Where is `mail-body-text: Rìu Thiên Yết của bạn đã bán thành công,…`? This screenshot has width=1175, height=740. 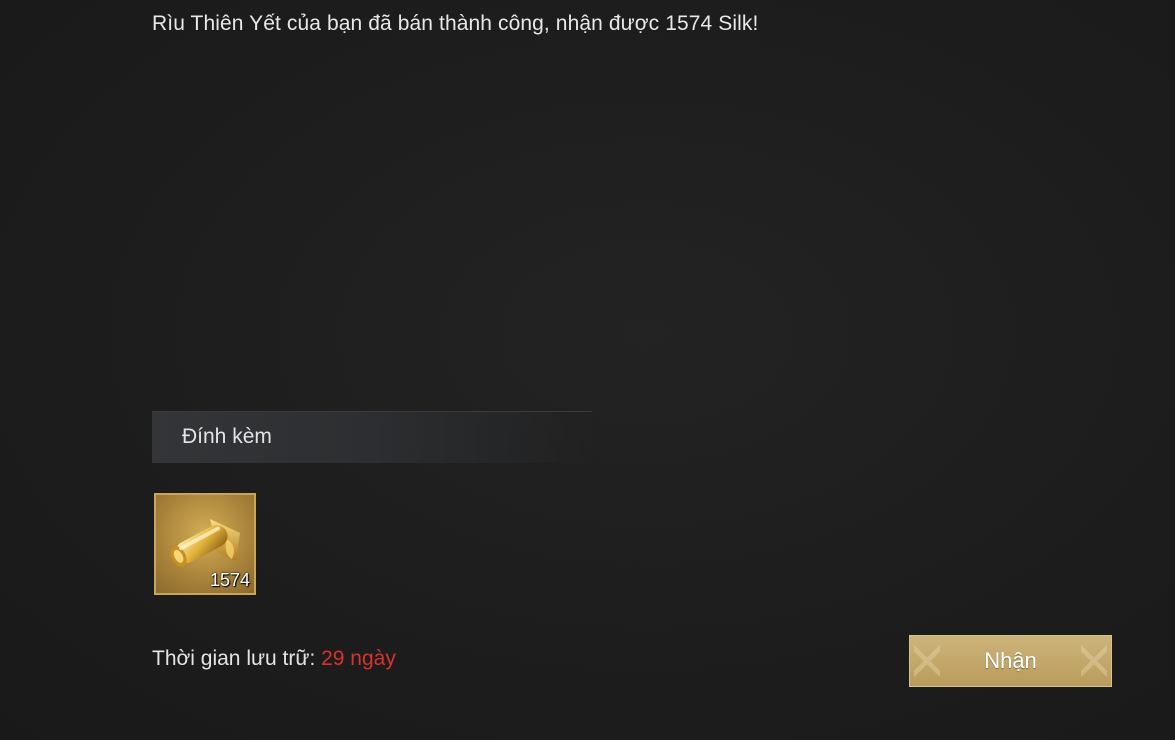 mail-body-text: Rìu Thiên Yết của bạn đã bán thành công,… is located at coordinates (455, 23).